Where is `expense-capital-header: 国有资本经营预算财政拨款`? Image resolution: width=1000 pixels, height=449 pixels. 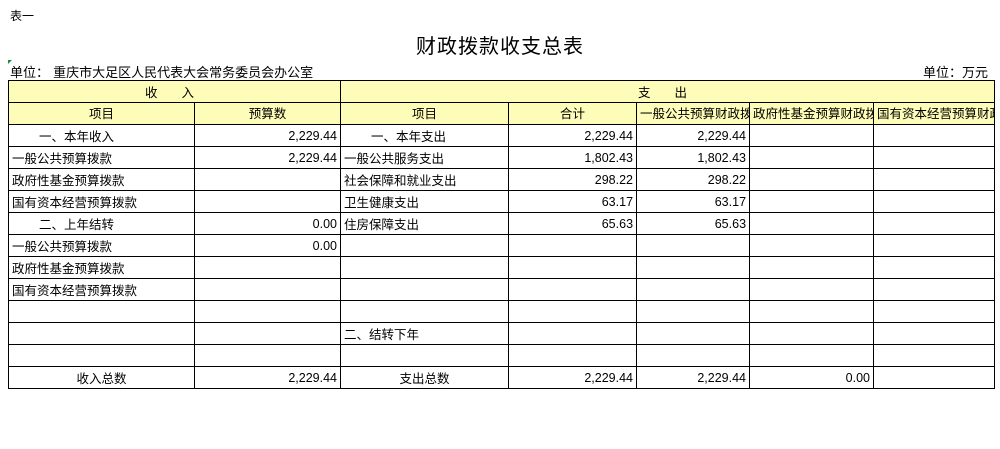
expense-capital-header: 国有资本经营预算财政拨款 is located at coordinates (934, 113).